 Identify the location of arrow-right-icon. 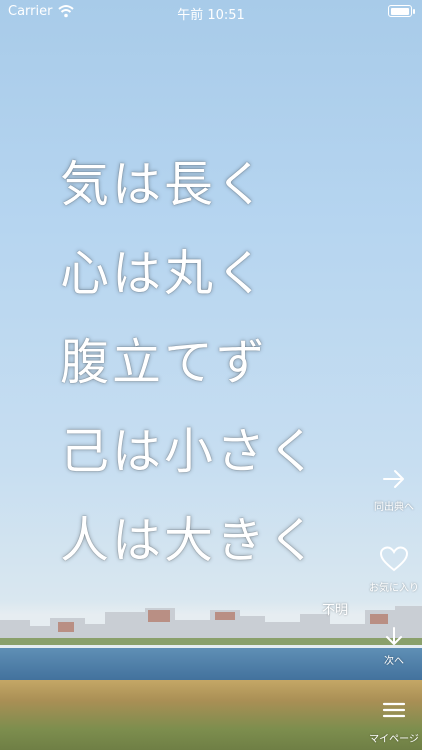
(393, 479).